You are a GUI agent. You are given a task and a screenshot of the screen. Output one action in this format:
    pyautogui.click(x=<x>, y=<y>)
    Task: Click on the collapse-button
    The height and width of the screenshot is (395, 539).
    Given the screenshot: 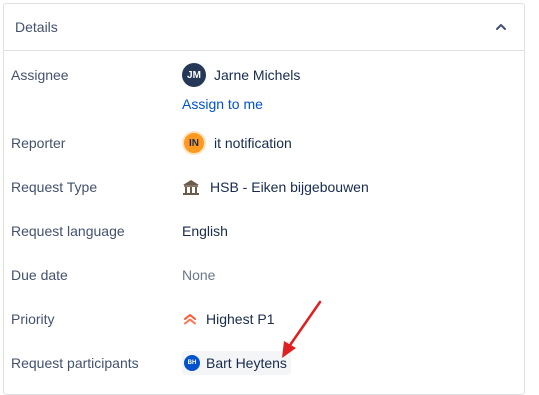 What is the action you would take?
    pyautogui.click(x=501, y=27)
    